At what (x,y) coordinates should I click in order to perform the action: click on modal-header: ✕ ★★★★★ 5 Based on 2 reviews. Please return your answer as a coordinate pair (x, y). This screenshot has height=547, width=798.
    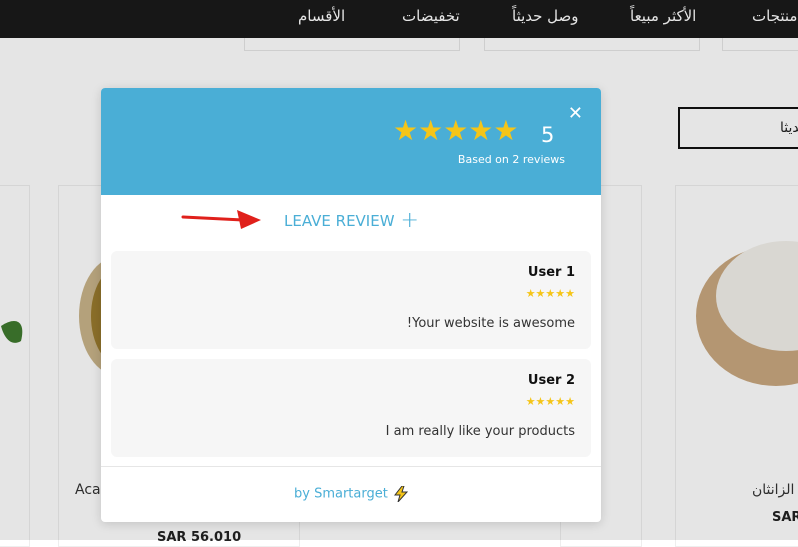
    Looking at the image, I should click on (351, 141).